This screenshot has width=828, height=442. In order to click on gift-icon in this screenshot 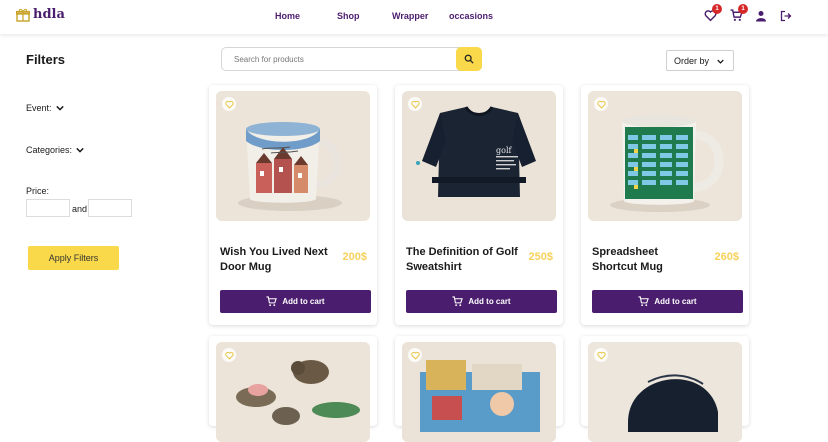, I will do `click(23, 15)`.